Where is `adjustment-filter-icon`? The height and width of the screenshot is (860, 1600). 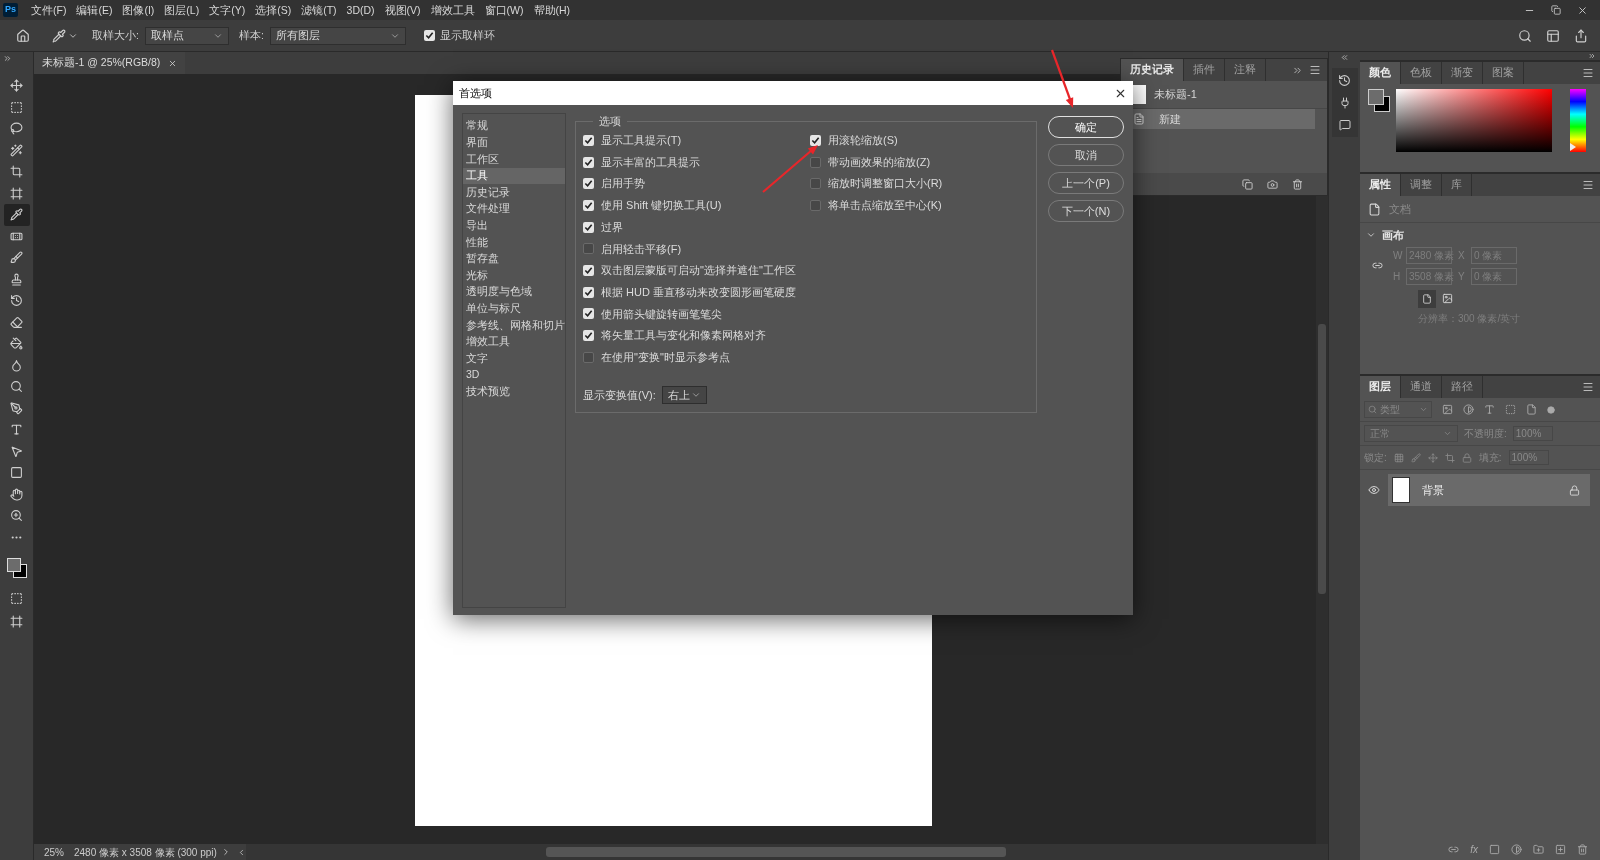
adjustment-filter-icon is located at coordinates (1468, 409).